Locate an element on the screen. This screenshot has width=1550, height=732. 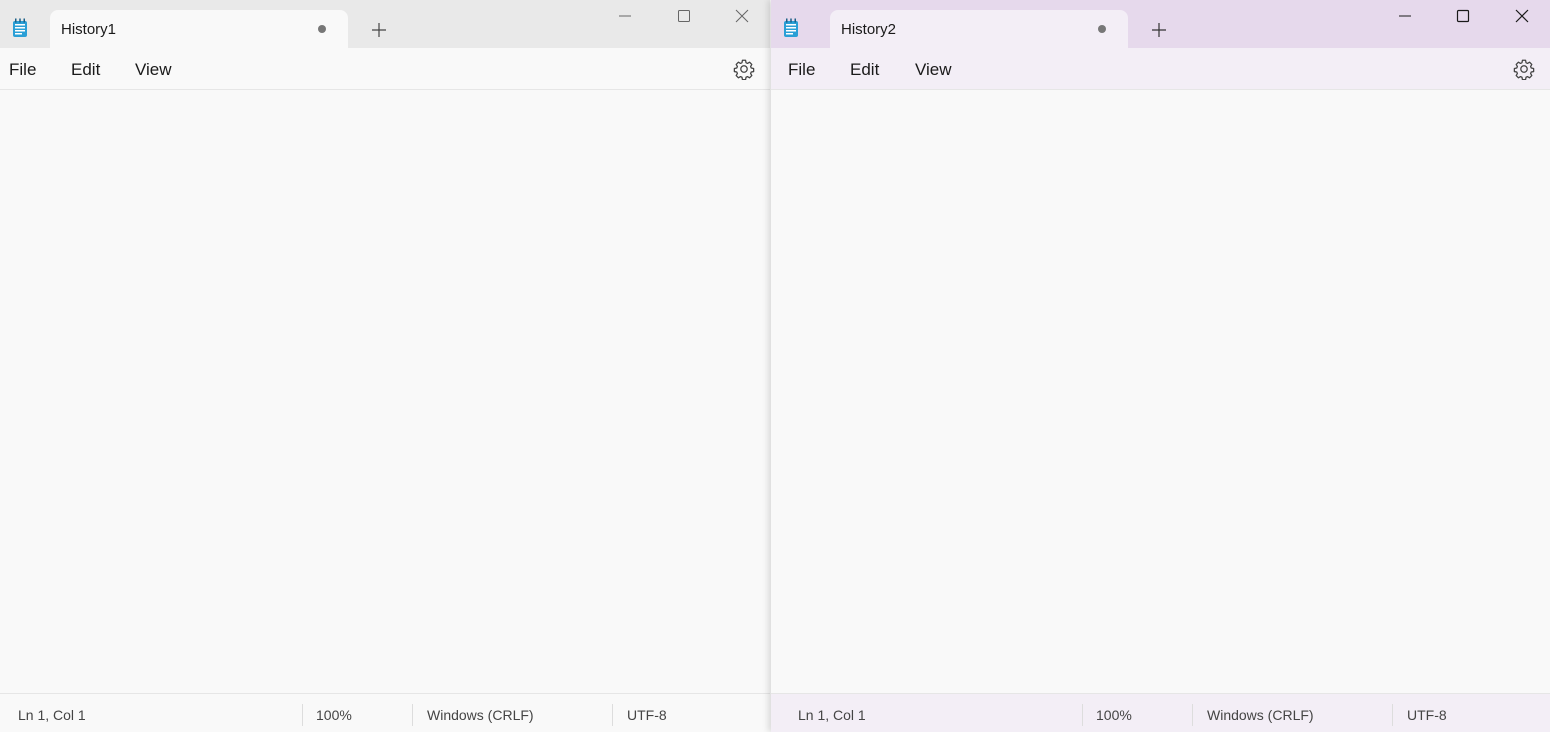
tab-title: History1 is located at coordinates (89, 29).